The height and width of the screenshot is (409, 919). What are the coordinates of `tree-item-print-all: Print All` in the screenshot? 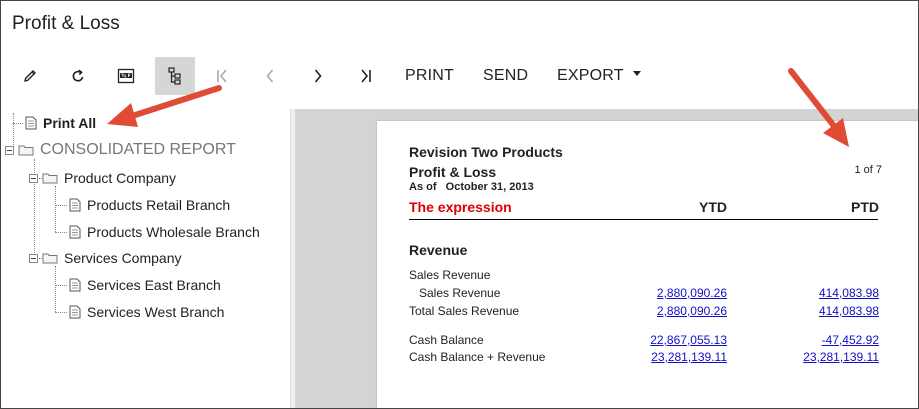 It's located at (60, 123).